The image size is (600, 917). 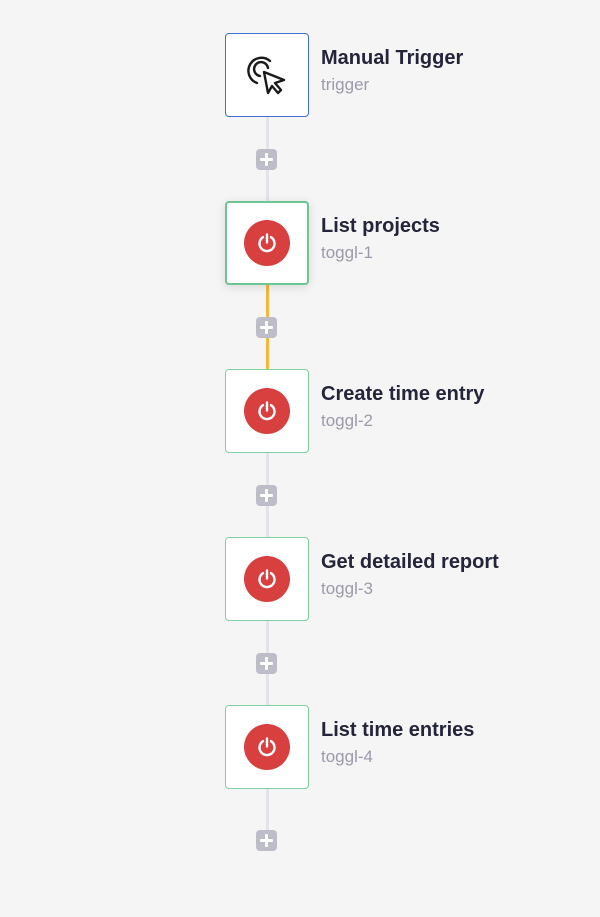 What do you see at coordinates (347, 420) in the screenshot?
I see `node-subtitle: toggl-2` at bounding box center [347, 420].